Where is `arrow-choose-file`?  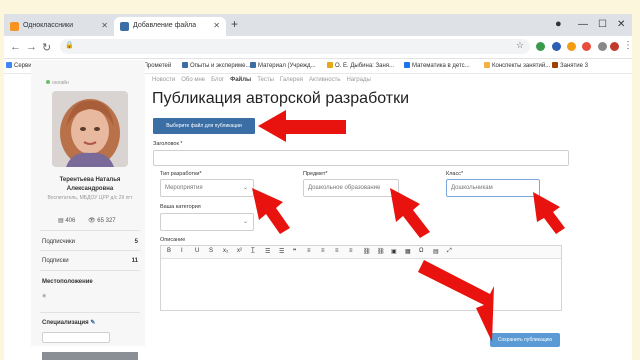 arrow-choose-file is located at coordinates (302, 126).